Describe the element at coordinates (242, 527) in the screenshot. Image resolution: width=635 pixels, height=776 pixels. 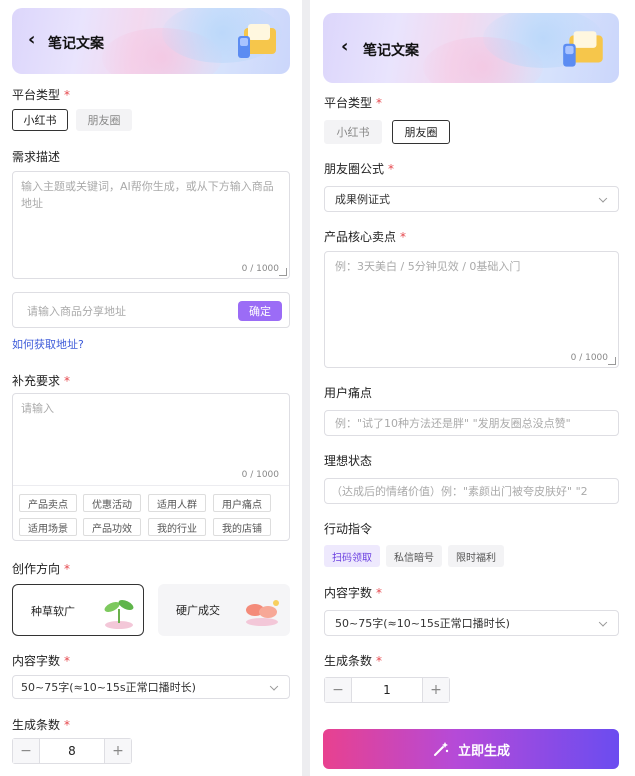
I see `tag-shop: 我的店铺` at that location.